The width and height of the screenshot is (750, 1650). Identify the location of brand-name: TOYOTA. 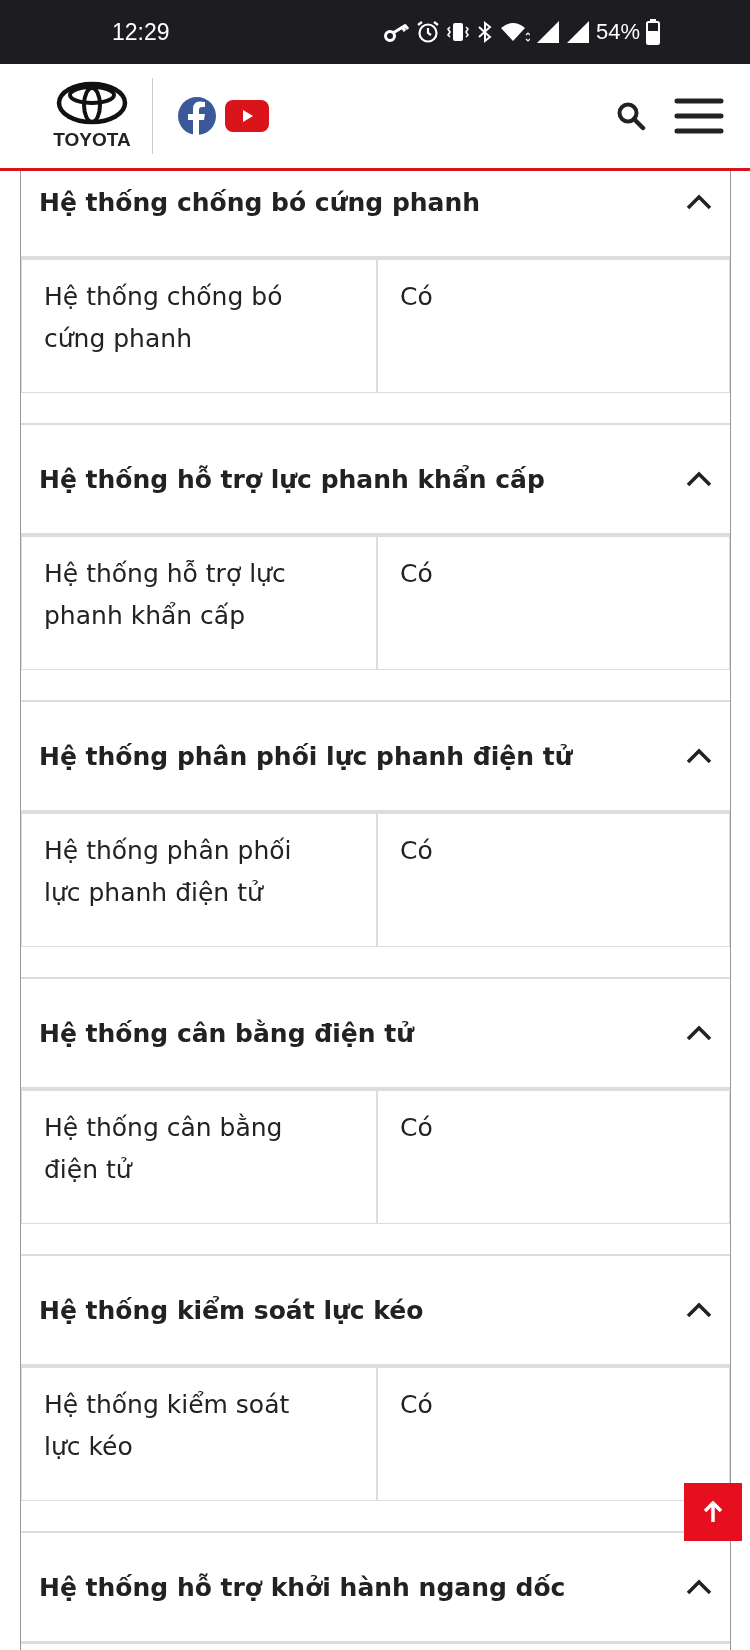
(92, 140).